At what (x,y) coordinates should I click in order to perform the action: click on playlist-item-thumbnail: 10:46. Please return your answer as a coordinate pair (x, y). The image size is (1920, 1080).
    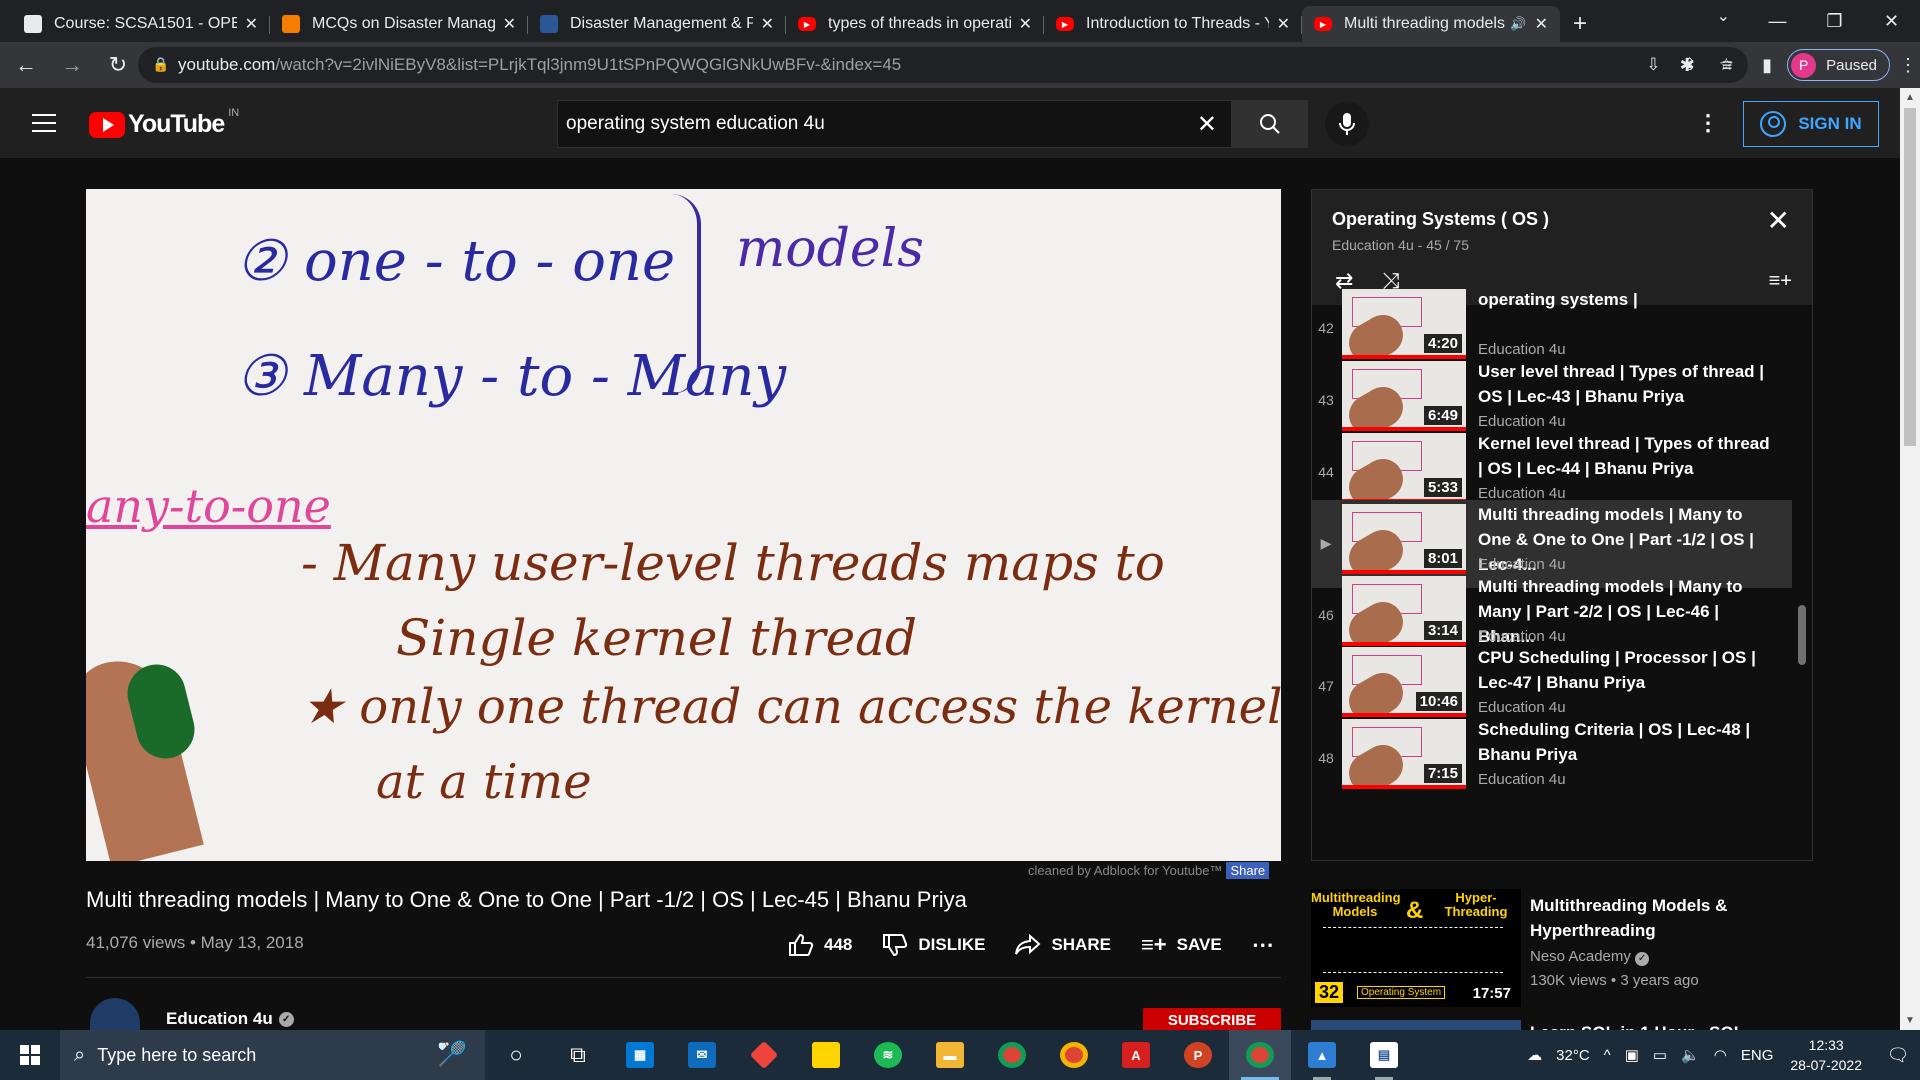
    Looking at the image, I should click on (1404, 682).